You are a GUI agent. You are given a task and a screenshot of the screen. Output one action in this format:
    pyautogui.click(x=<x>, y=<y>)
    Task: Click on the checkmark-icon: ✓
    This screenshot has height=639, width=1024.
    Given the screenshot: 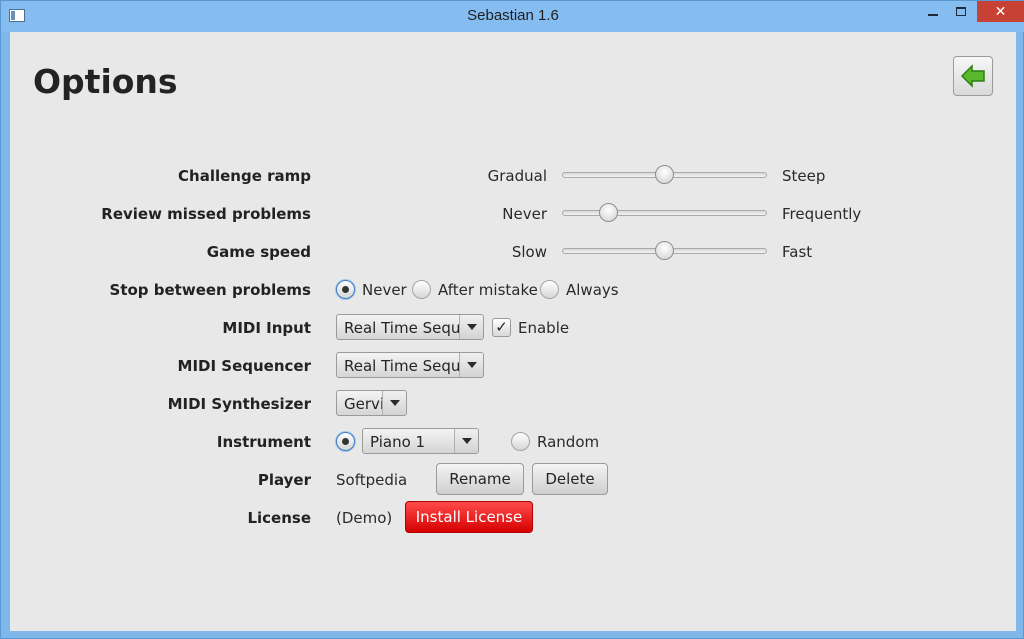 What is the action you would take?
    pyautogui.click(x=501, y=327)
    